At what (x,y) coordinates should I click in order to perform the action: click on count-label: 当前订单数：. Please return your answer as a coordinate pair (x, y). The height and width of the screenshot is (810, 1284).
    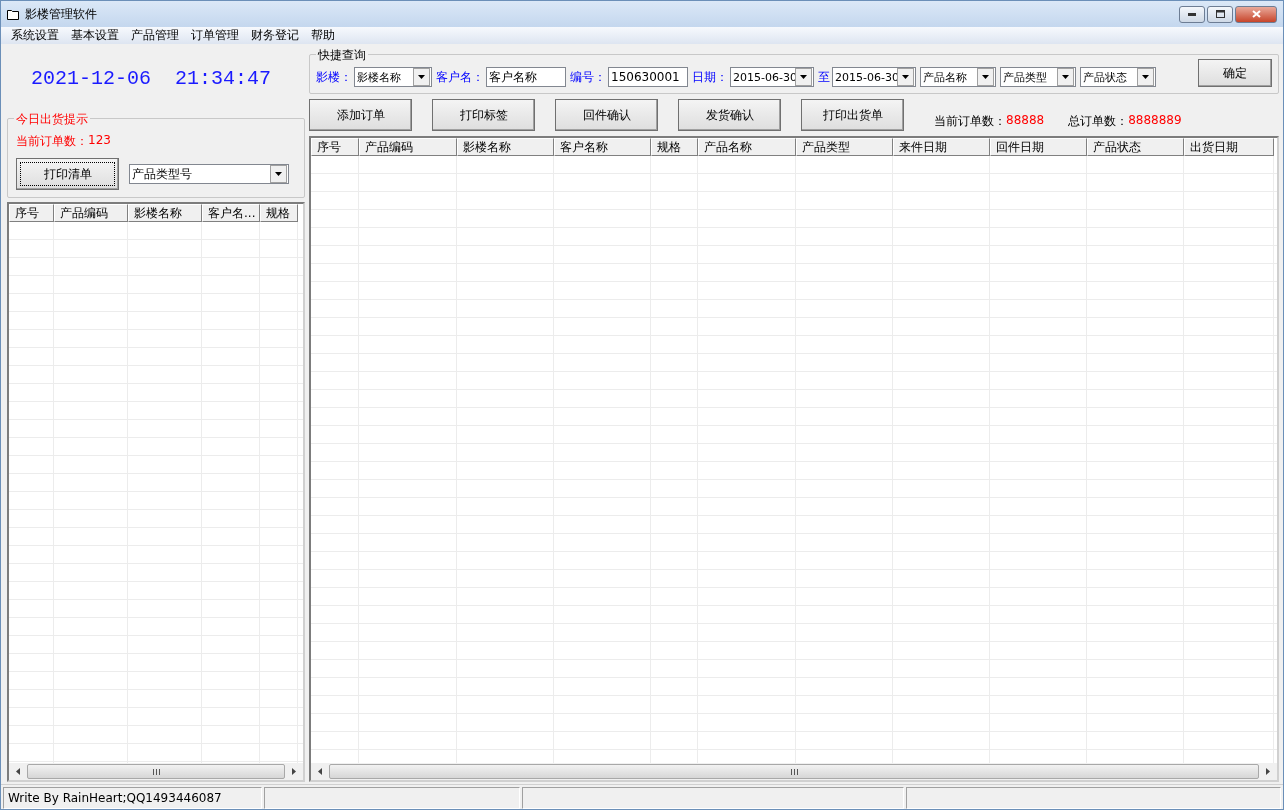
    Looking at the image, I should click on (52, 141).